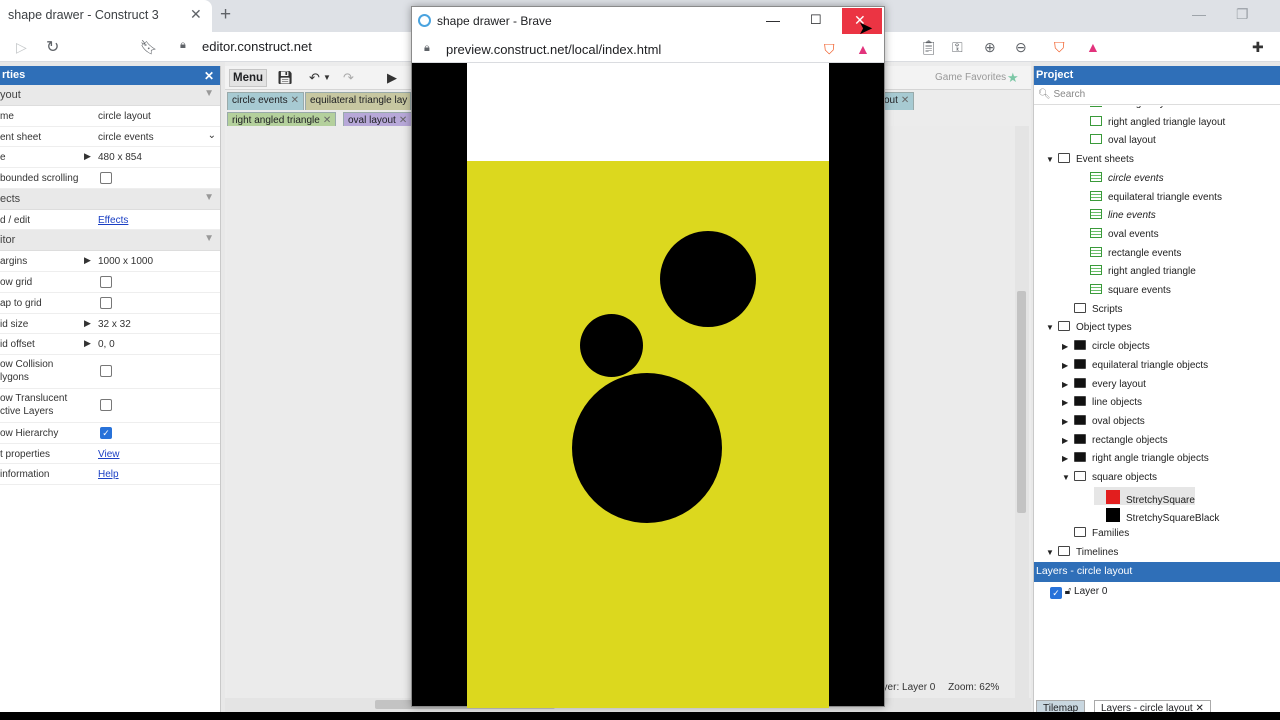 The height and width of the screenshot is (720, 1280). I want to click on menu-button: Menu, so click(248, 78).